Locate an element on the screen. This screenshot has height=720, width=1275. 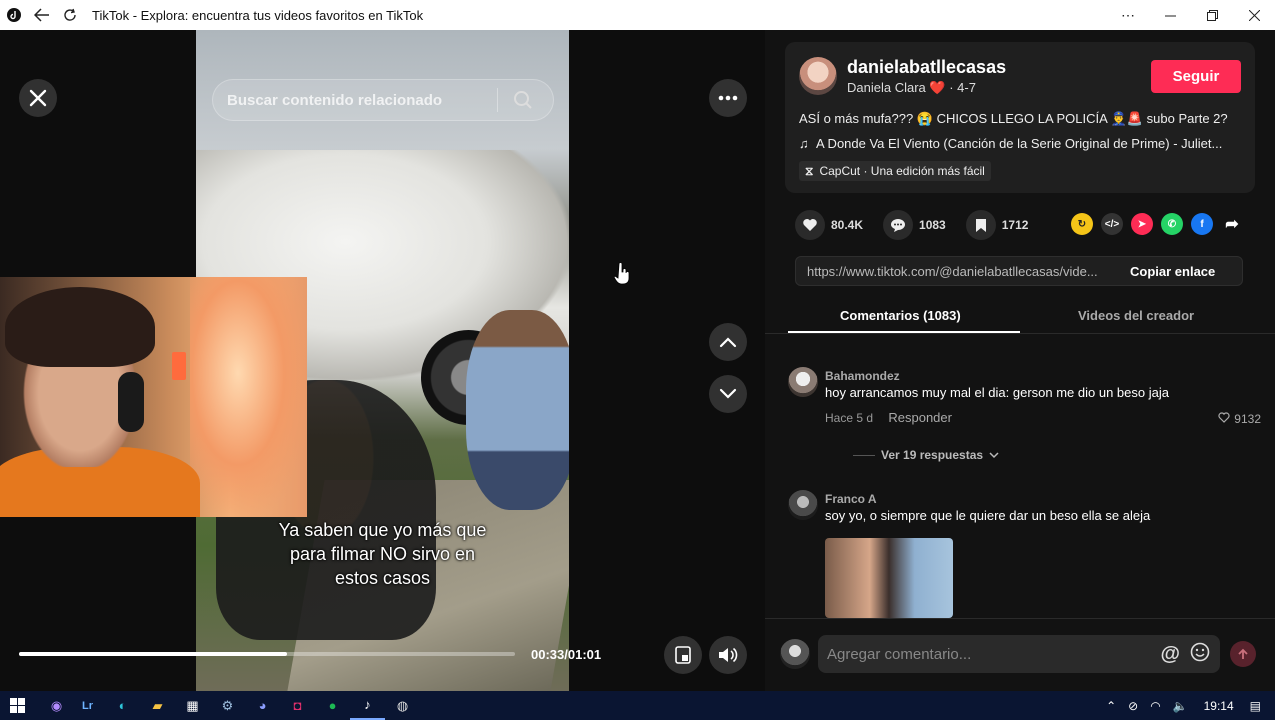
related-search-input is located at coordinates (362, 100).